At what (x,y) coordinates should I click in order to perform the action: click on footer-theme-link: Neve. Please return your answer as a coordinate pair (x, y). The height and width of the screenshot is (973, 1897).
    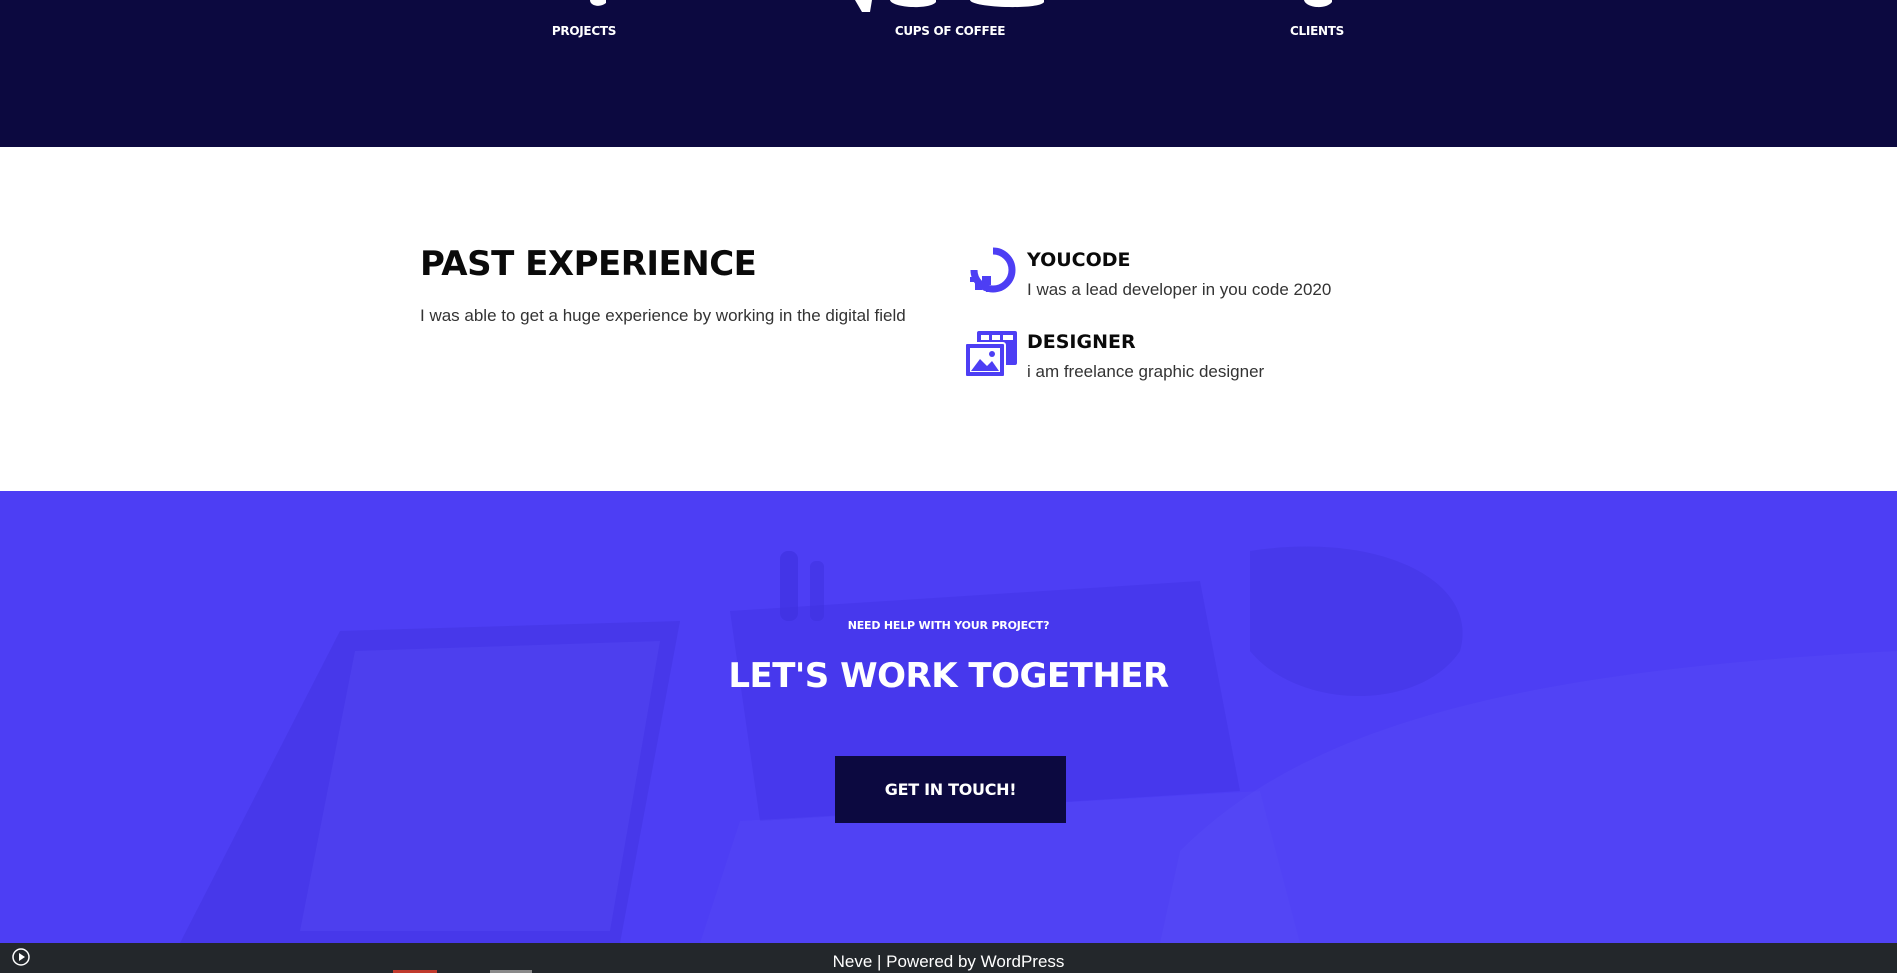
    Looking at the image, I should click on (853, 961).